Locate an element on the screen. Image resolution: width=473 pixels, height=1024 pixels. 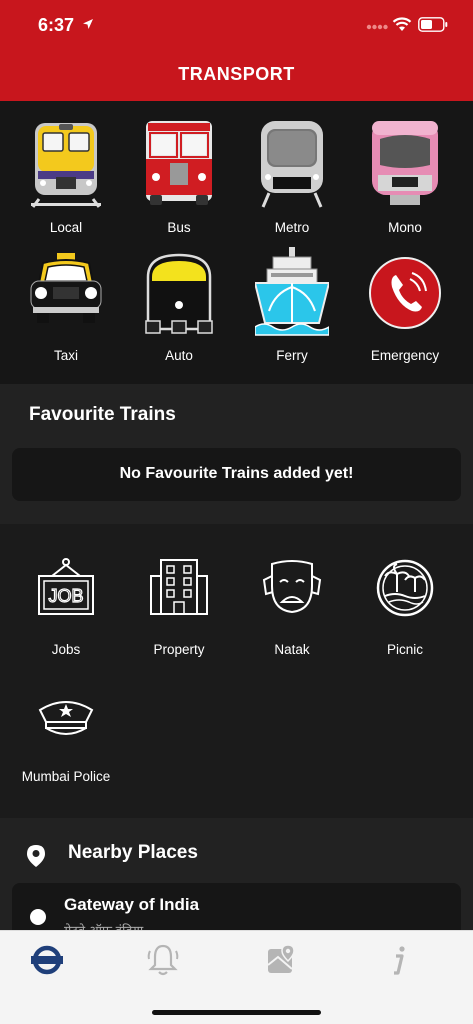
svg-text: JOB is located at coordinates (65, 596).